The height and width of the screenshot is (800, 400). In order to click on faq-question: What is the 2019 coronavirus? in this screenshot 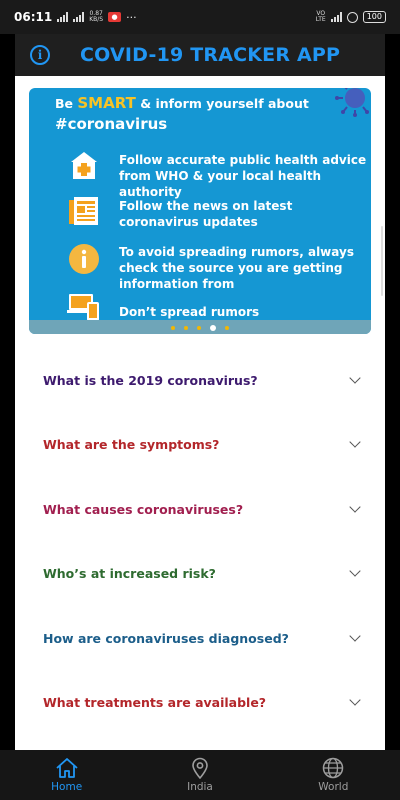, I will do `click(150, 380)`.